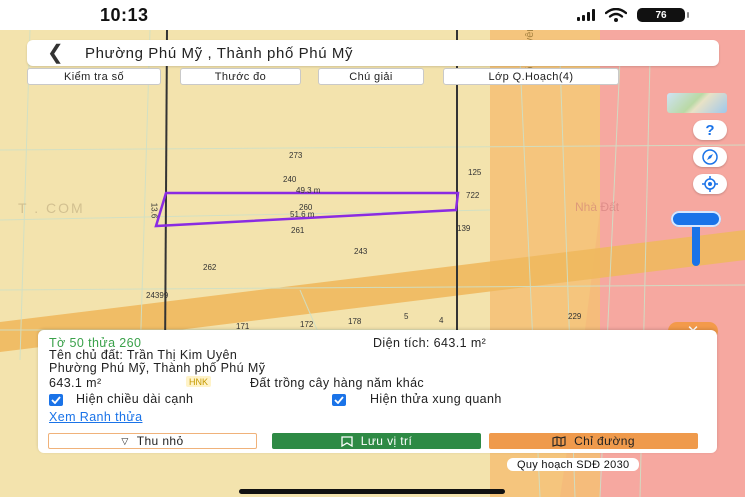 The image size is (745, 497). I want to click on crosshair-icon, so click(710, 184).